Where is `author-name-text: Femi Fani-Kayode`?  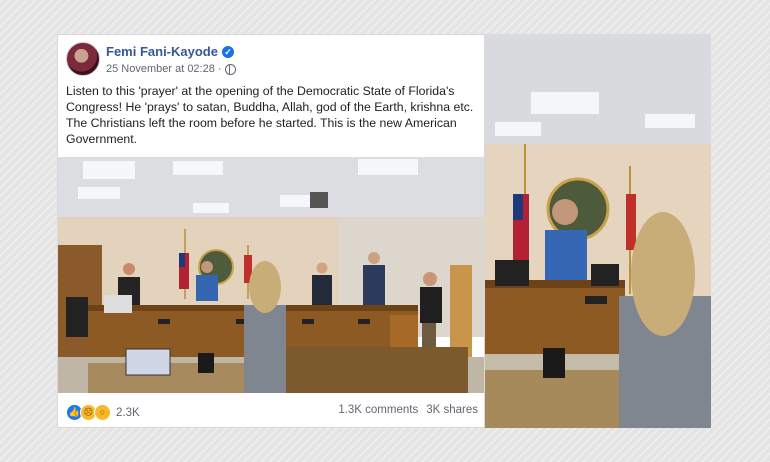 author-name-text: Femi Fani-Kayode is located at coordinates (162, 51).